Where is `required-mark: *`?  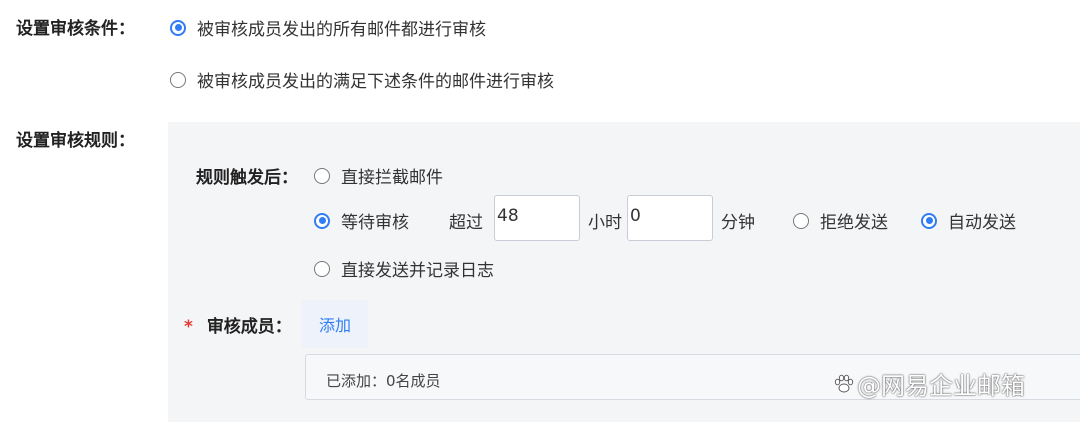
required-mark: * is located at coordinates (188, 327).